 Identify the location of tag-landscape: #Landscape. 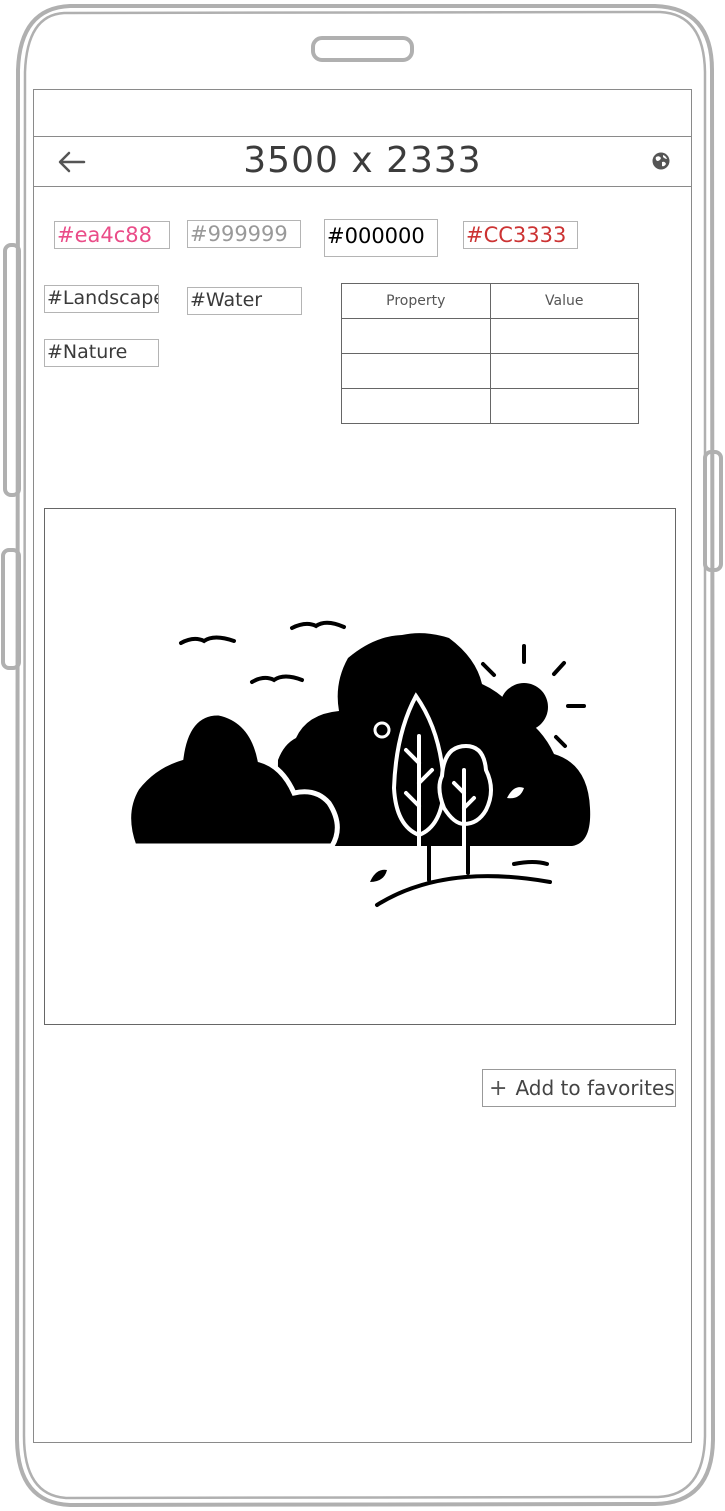
(101, 299).